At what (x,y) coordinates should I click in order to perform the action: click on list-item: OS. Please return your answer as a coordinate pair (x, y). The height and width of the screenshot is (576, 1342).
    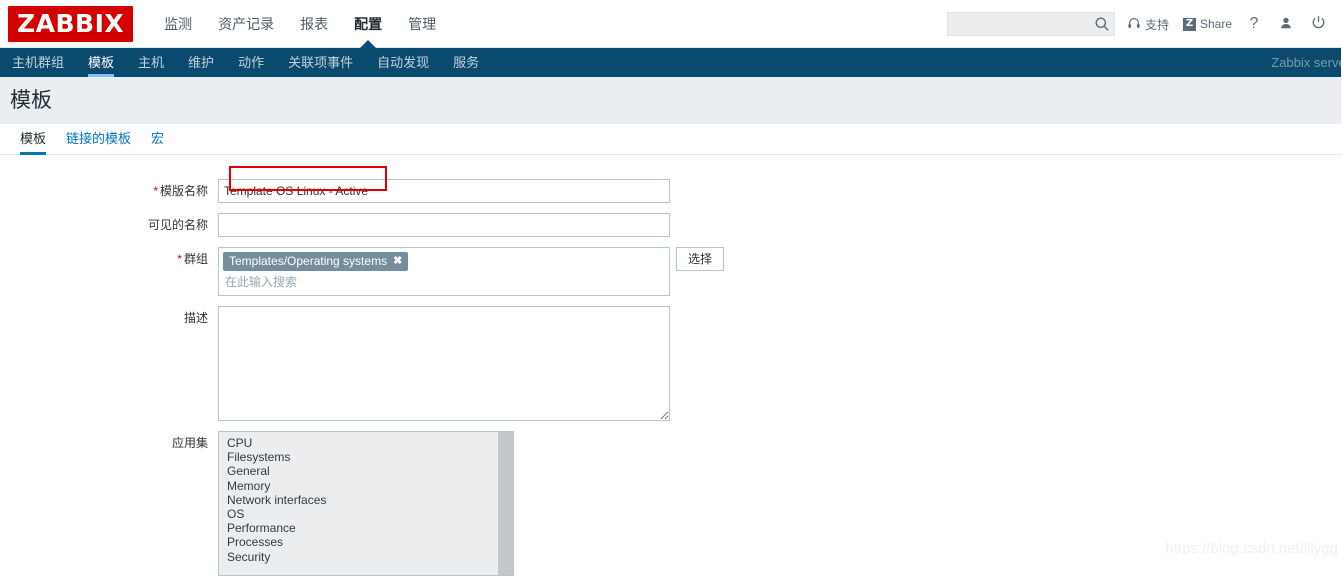
    Looking at the image, I should click on (370, 514).